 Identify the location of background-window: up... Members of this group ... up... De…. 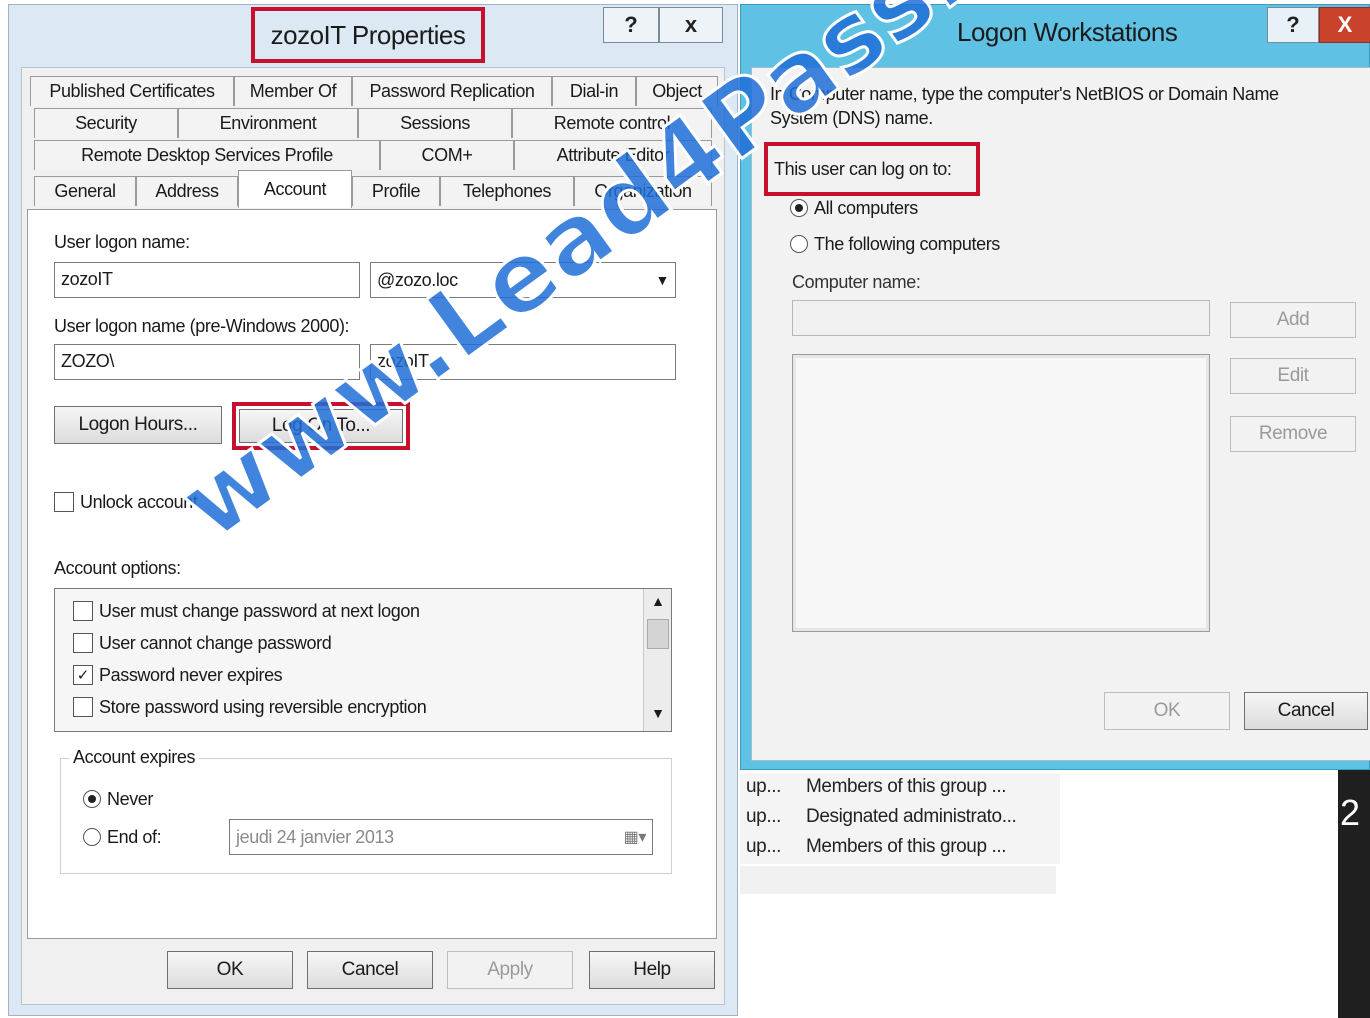
(1040, 894).